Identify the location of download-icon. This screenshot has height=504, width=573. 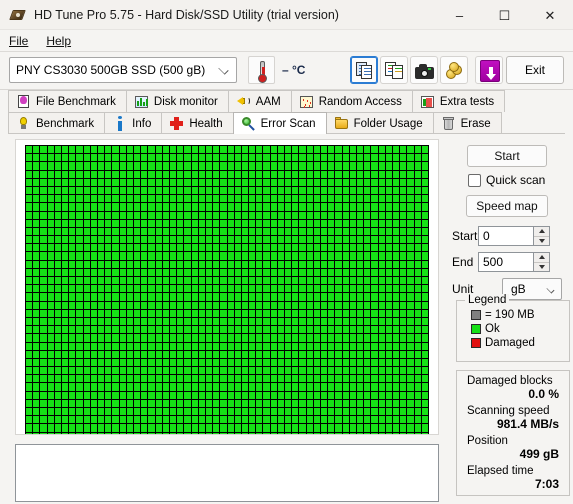
(489, 70).